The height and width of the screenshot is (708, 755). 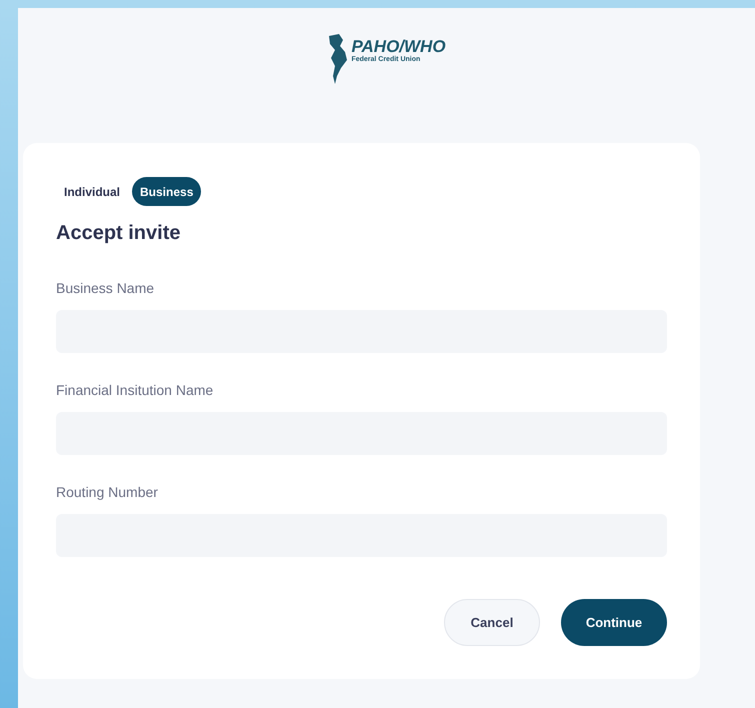 What do you see at coordinates (135, 390) in the screenshot?
I see `field-label: Financial Insitution Name` at bounding box center [135, 390].